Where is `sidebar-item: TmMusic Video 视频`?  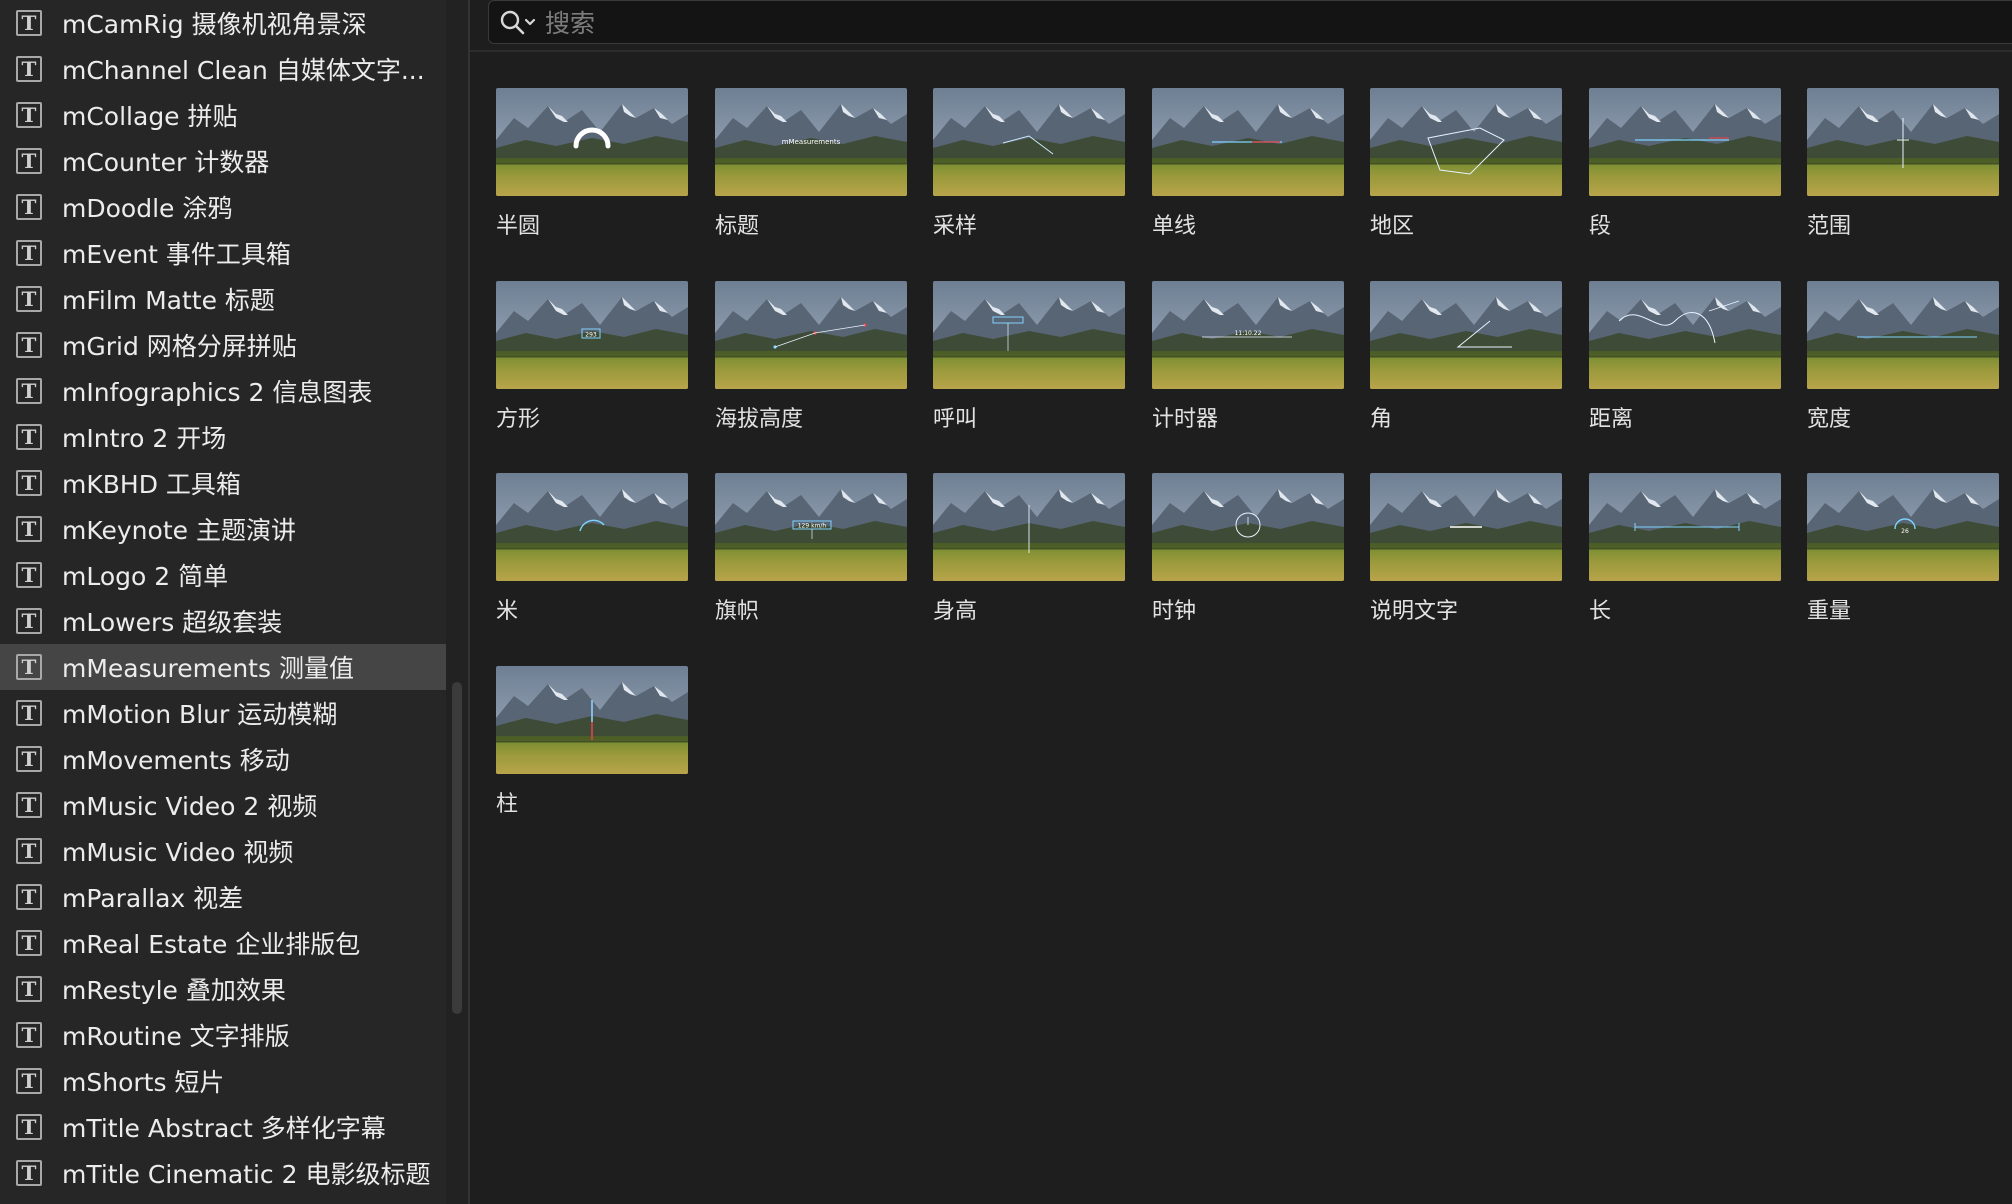 sidebar-item: TmMusic Video 视频 is located at coordinates (223, 851).